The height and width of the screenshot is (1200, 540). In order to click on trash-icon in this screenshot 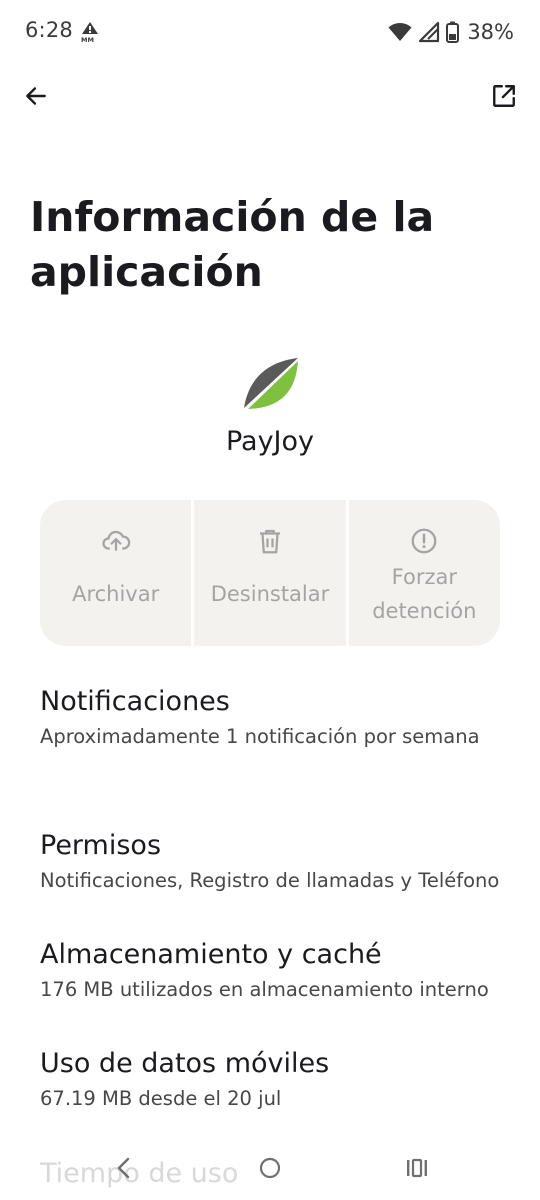, I will do `click(270, 541)`.